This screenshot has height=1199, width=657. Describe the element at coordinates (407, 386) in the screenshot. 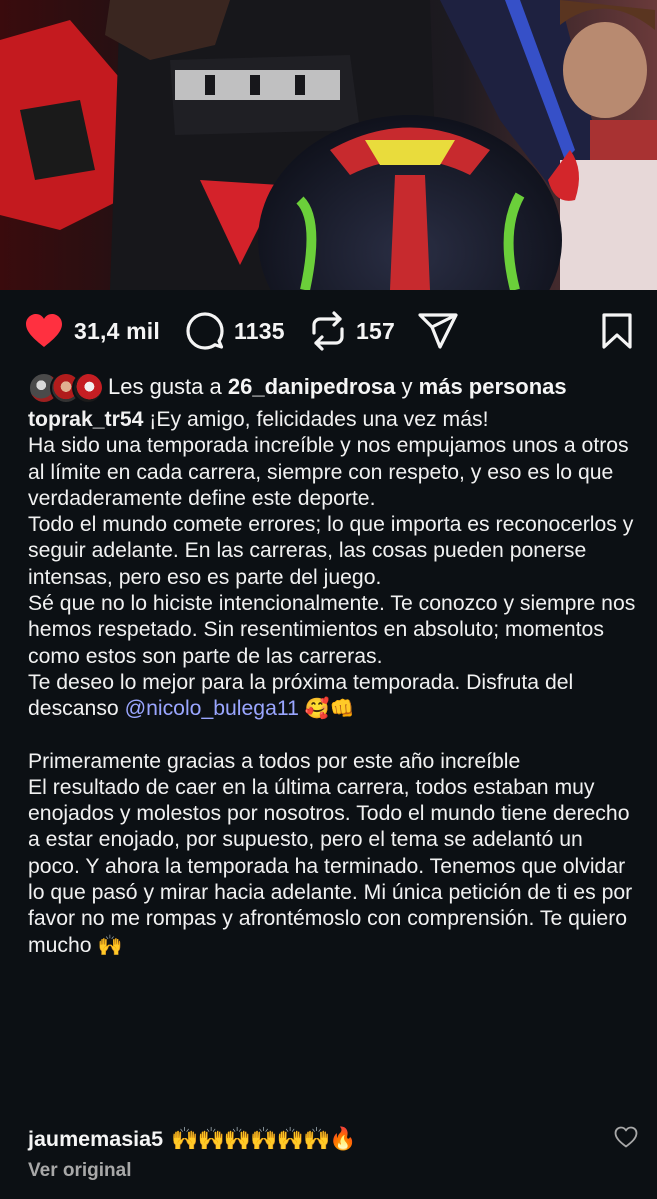

I see `liked-by-joiner: y` at that location.